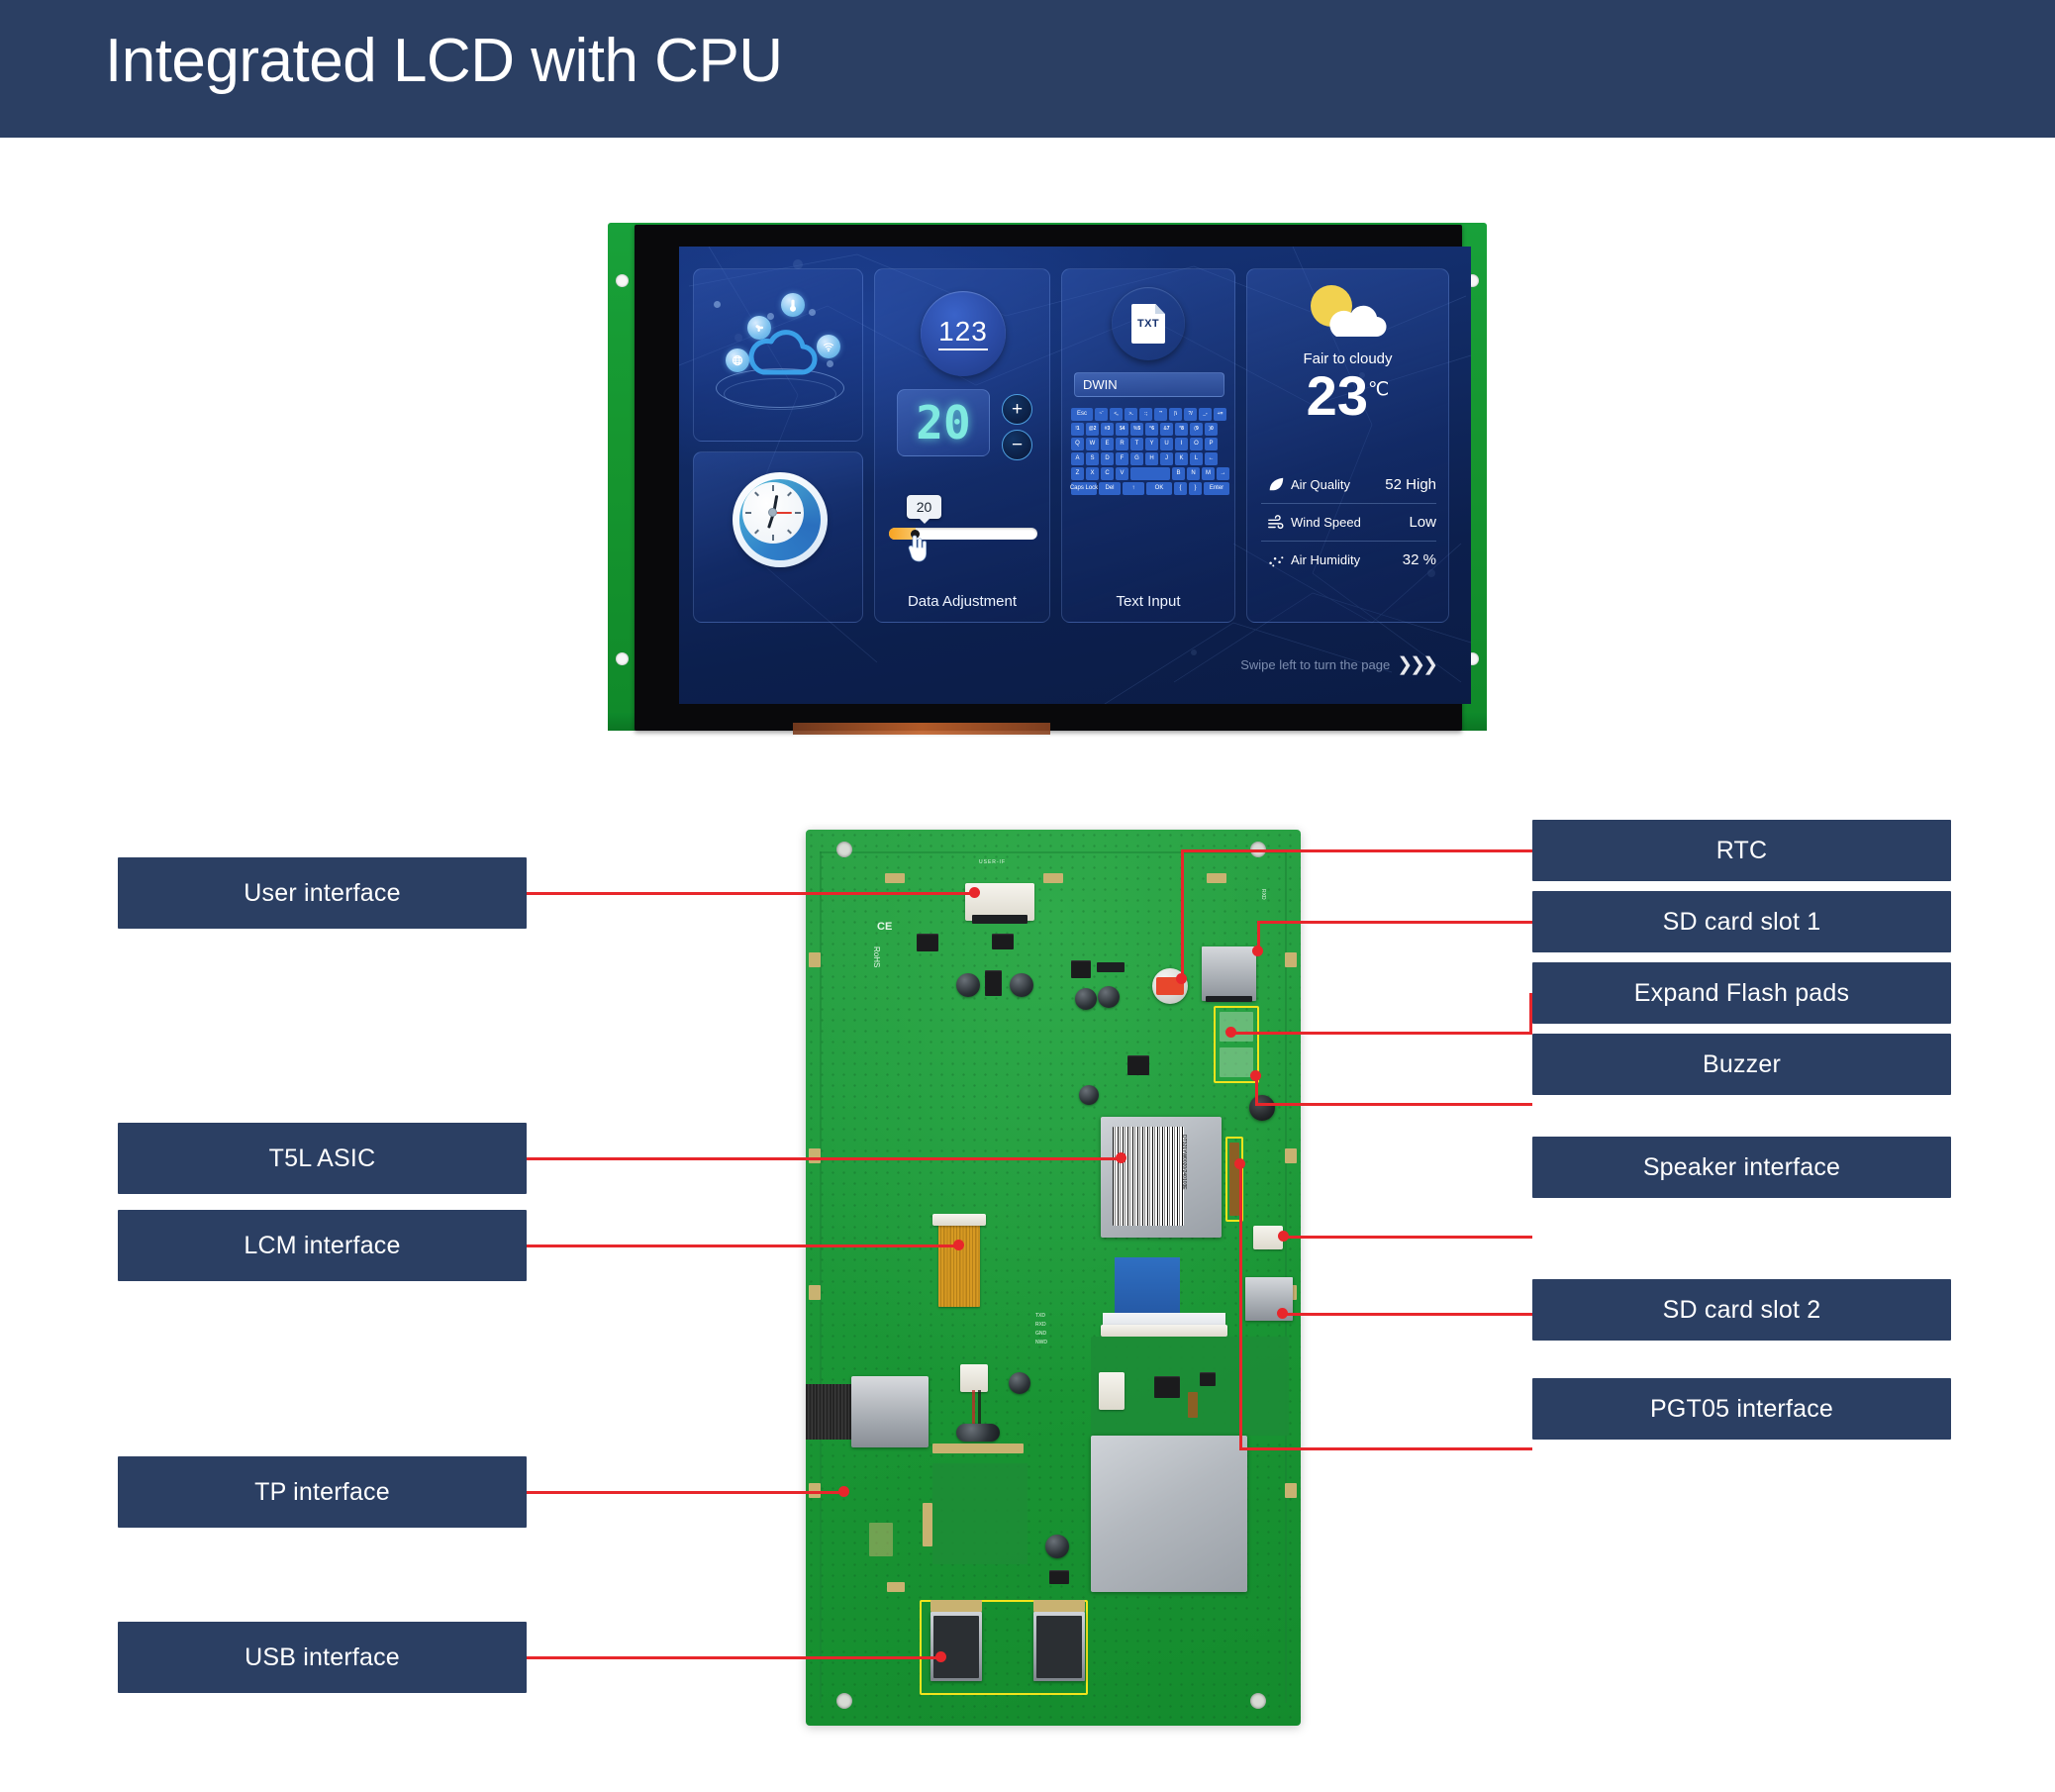  Describe the element at coordinates (1136, 444) in the screenshot. I see `keyboard-key-t: T` at that location.